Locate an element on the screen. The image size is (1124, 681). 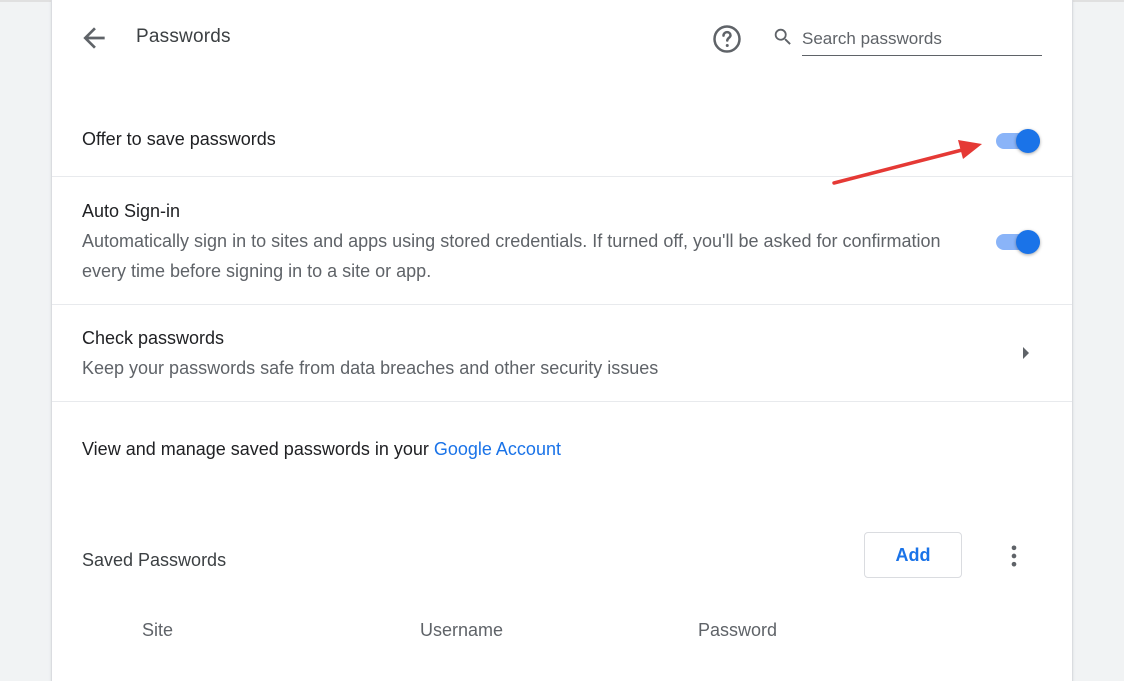
google-account-link: Google Account is located at coordinates (497, 449).